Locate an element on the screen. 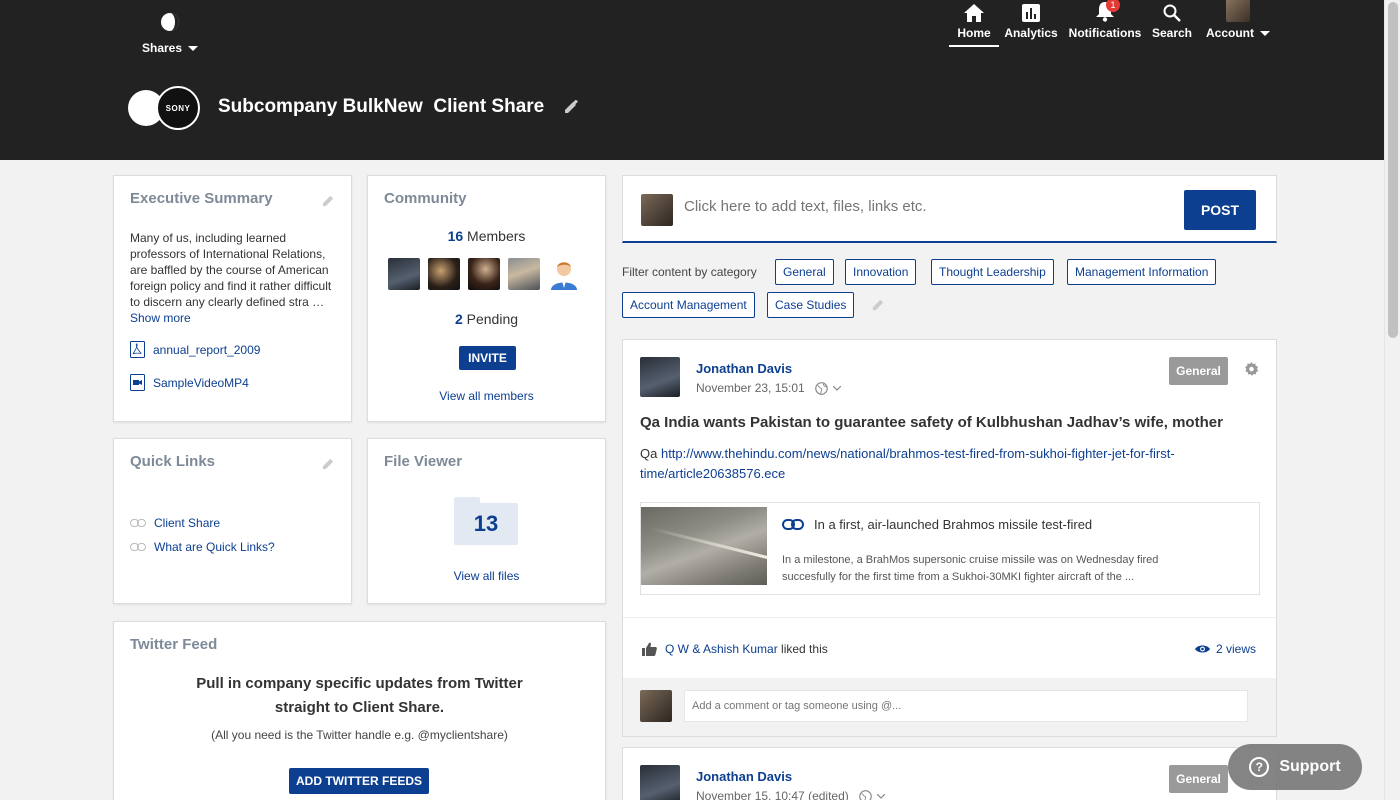  support-button: ? Support is located at coordinates (1295, 767).